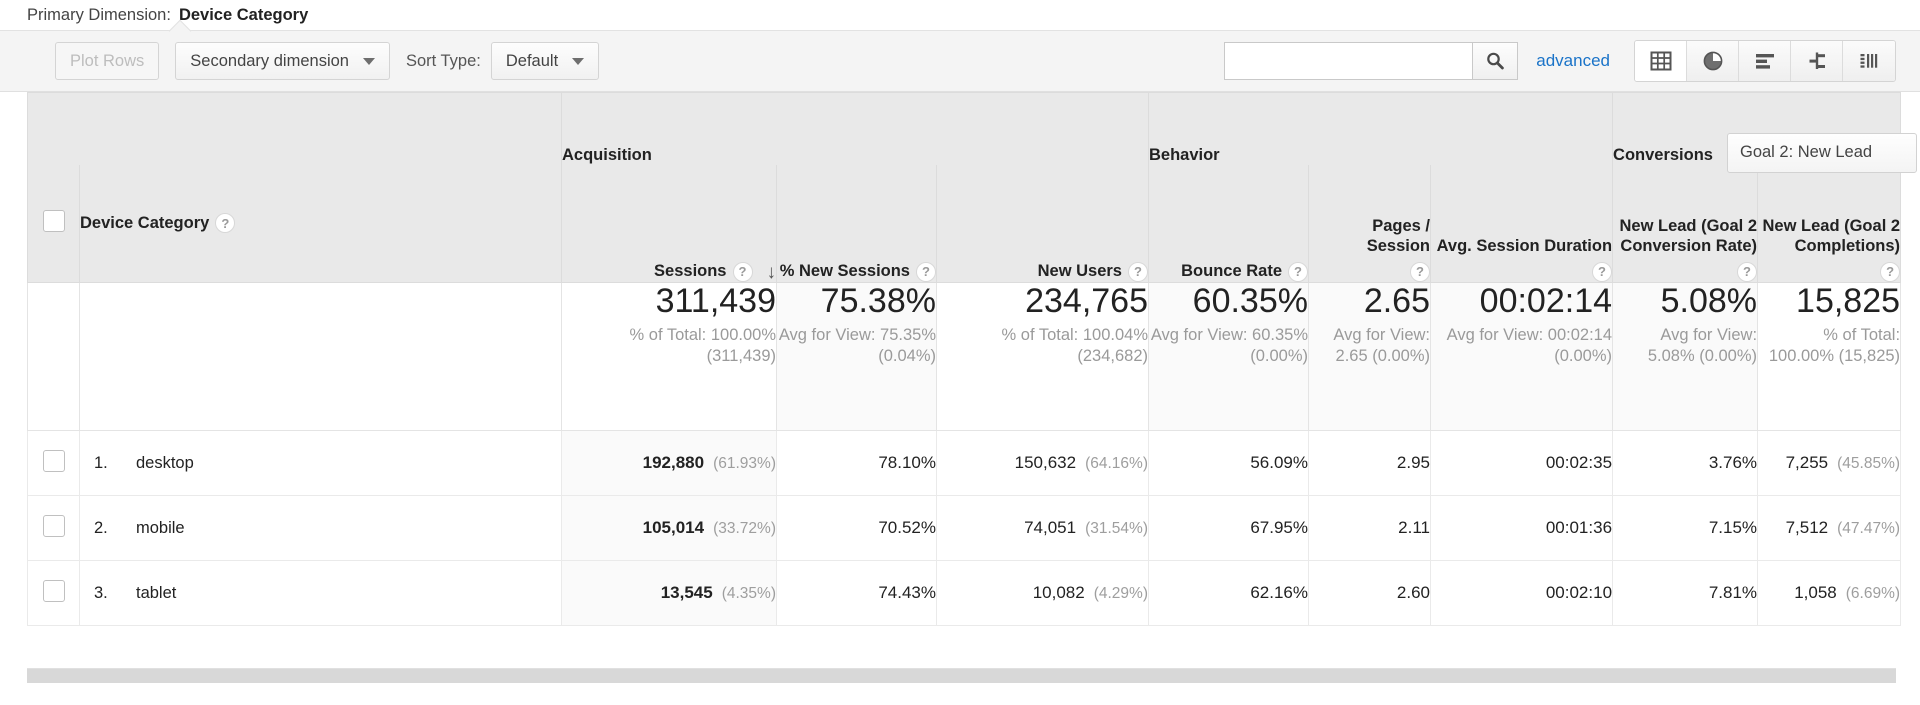  I want to click on row-bounce-rate-value: 62.16%, so click(1279, 592).